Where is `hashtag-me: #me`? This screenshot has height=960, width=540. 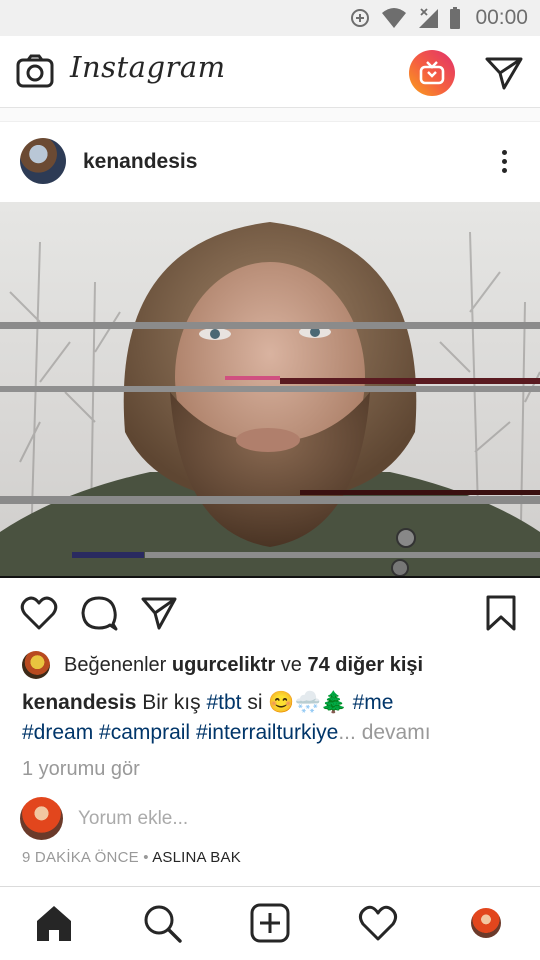 hashtag-me: #me is located at coordinates (373, 702).